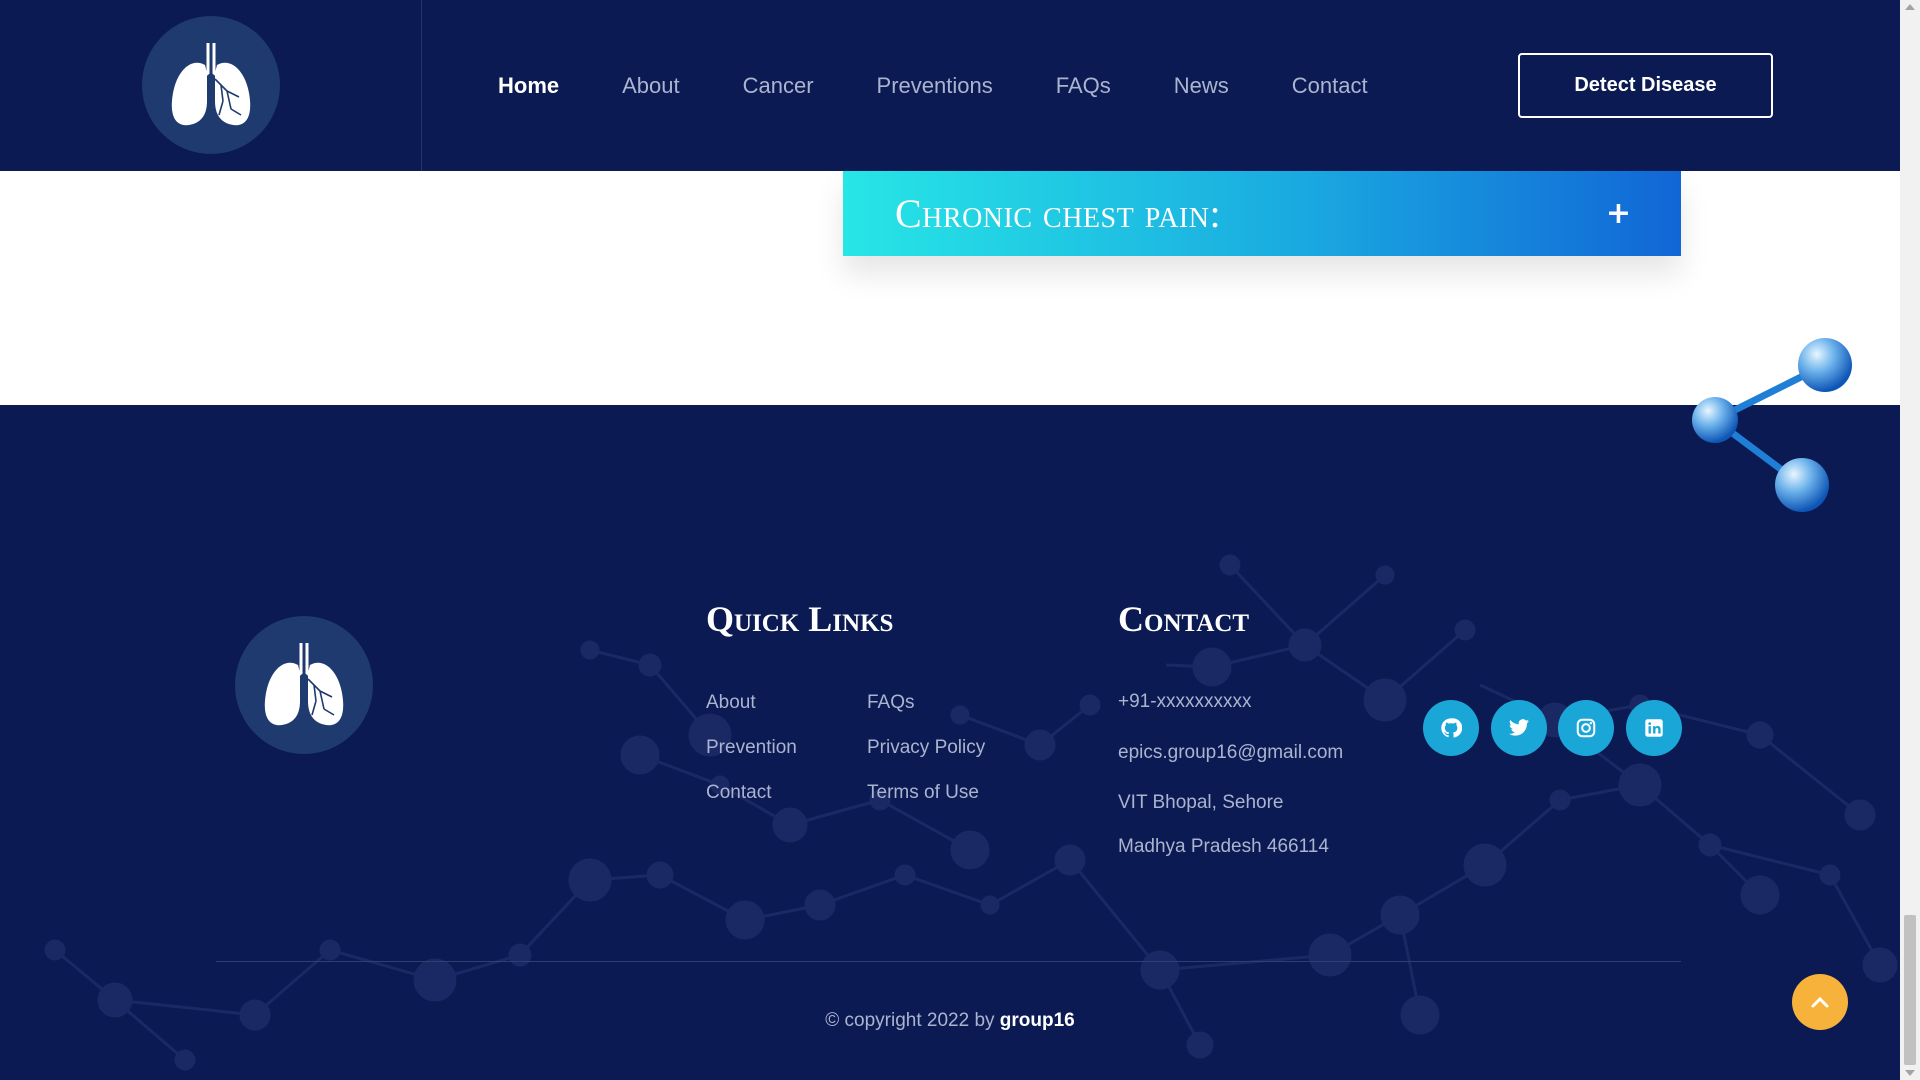  Describe the element at coordinates (1058, 213) in the screenshot. I see `accordion-title: Chronic chest pain:` at that location.